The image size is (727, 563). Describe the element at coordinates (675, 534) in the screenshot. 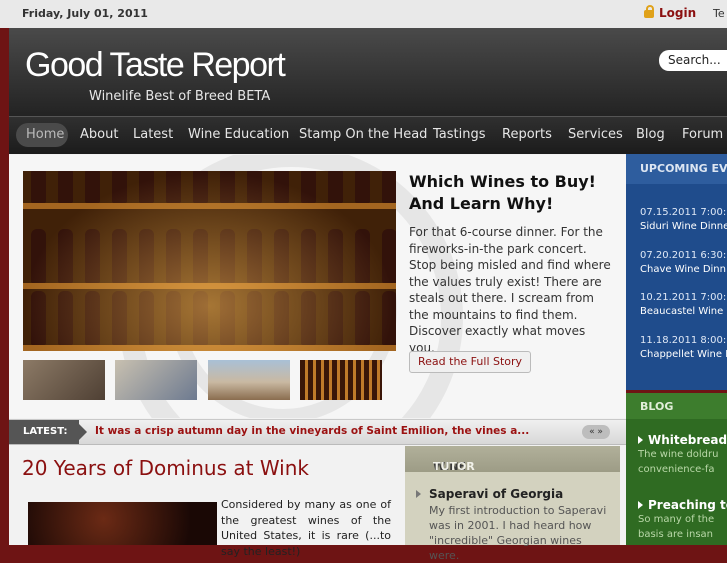

I see `blog-post-excerpt: basis are insan` at that location.